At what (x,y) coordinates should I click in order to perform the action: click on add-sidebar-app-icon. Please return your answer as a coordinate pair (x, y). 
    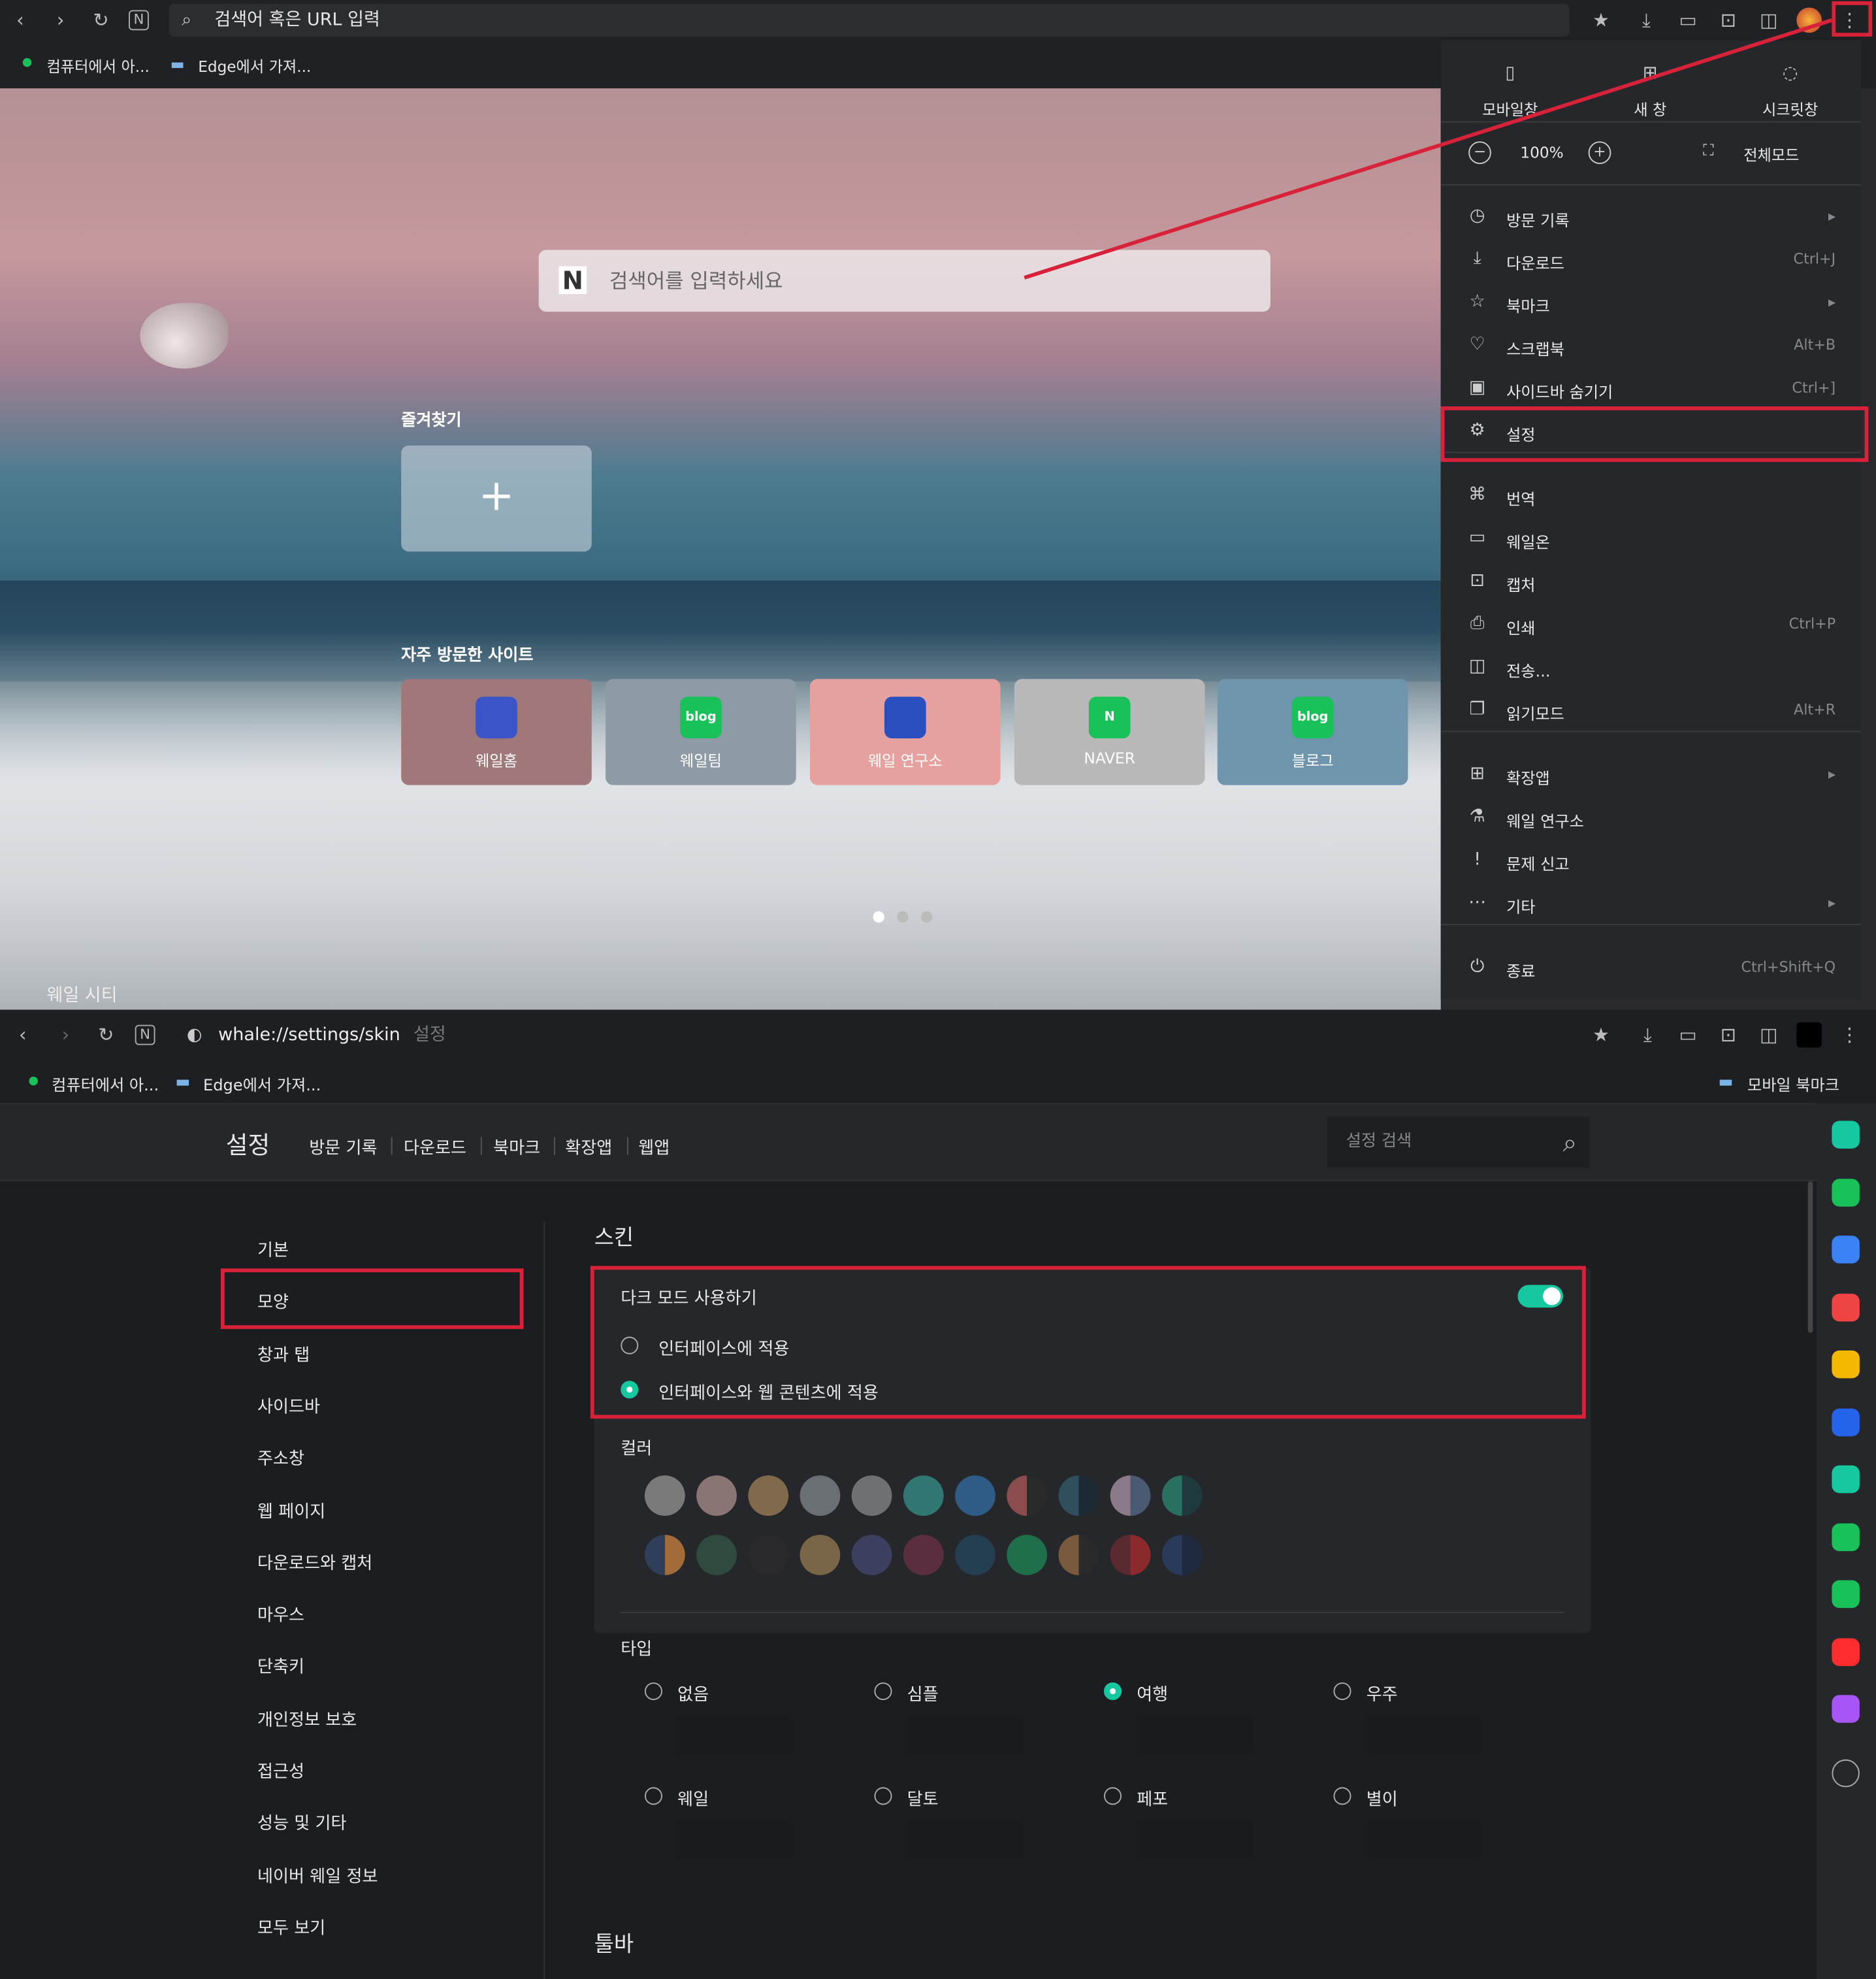
    Looking at the image, I should click on (1846, 1773).